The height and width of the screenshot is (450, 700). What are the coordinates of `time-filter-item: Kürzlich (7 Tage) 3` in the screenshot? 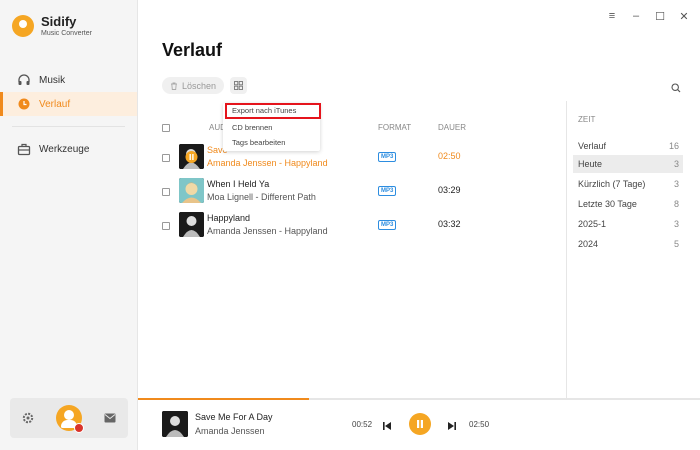 It's located at (628, 184).